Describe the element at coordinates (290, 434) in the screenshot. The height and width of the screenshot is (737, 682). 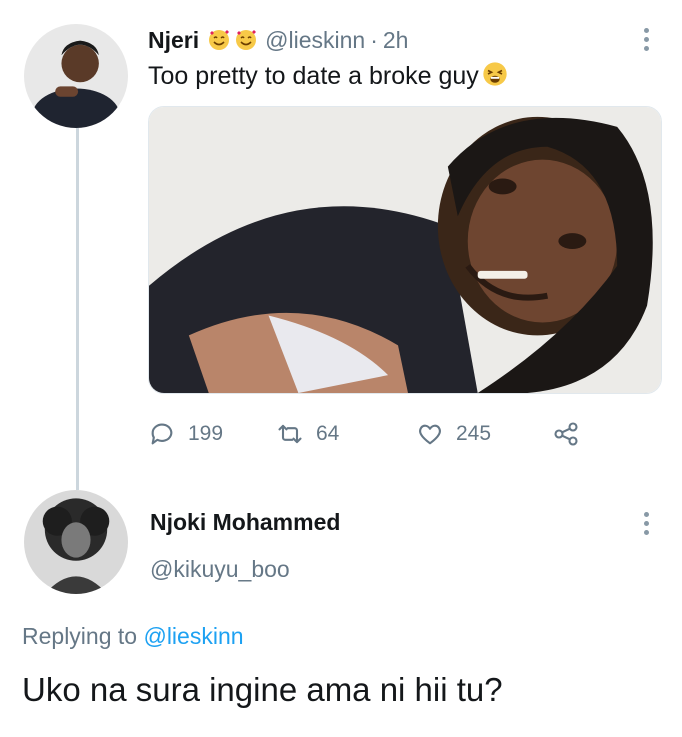
I see `retweet-icon` at that location.